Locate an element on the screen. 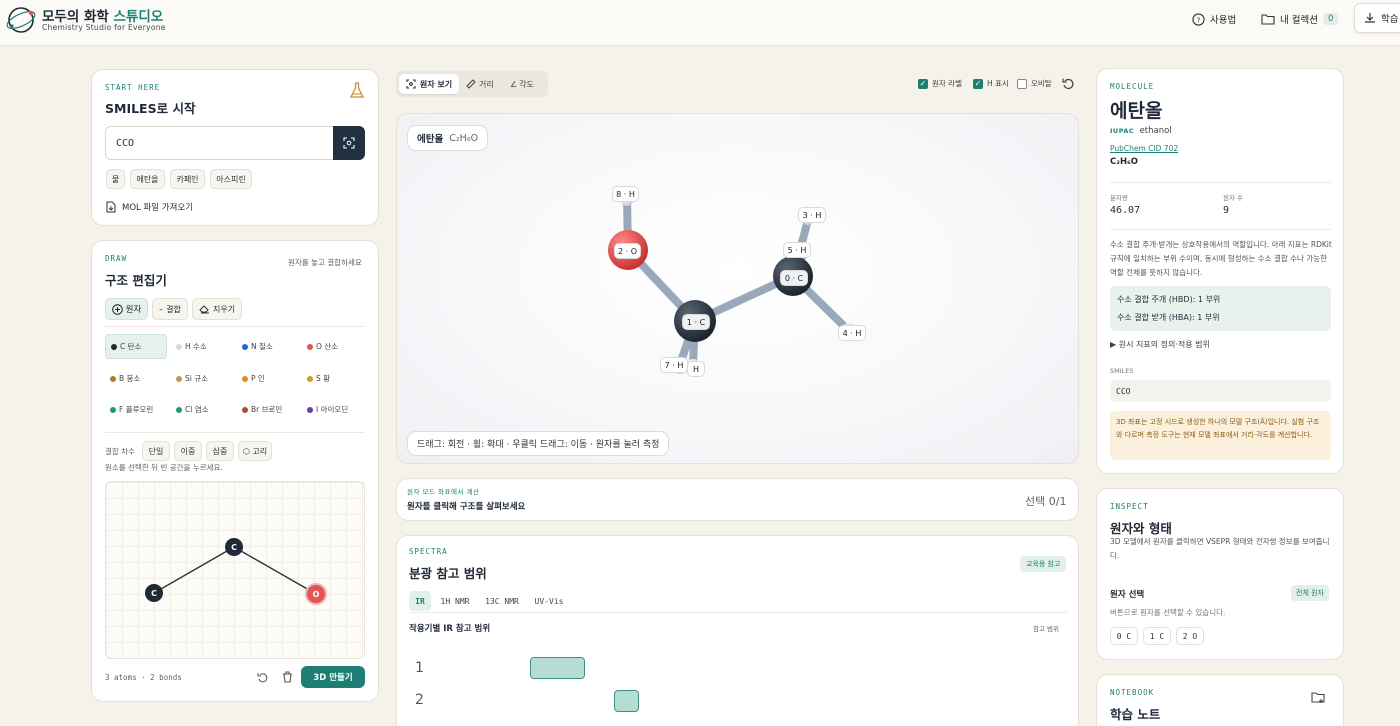 Image resolution: width=1400 pixels, height=726 pixels. atom-count-value: 9 is located at coordinates (1226, 210).